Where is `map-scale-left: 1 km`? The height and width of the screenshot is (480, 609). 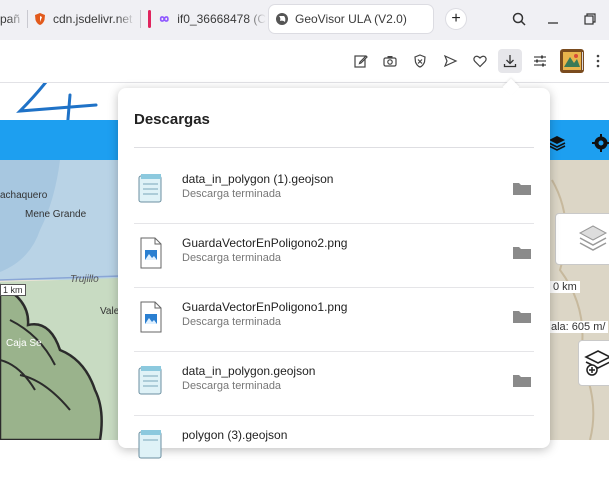
map-scale-left: 1 km is located at coordinates (13, 290).